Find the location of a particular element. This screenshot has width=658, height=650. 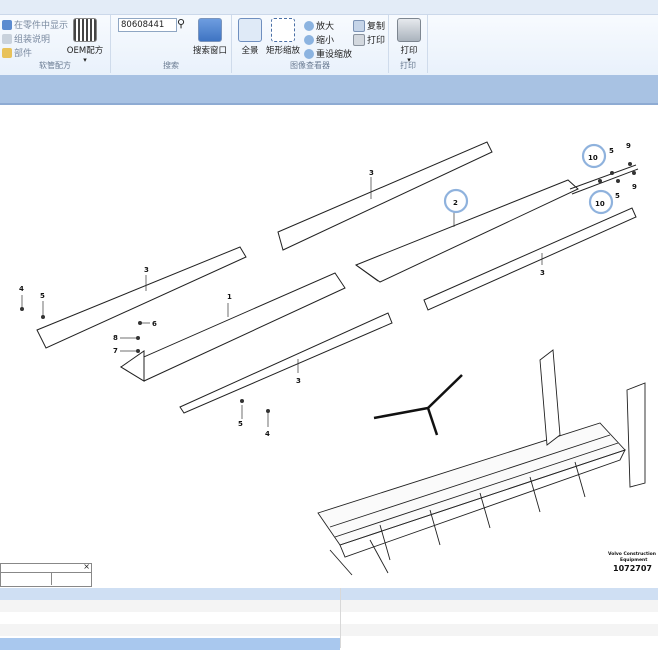

zoom-in-button: 放大 is located at coordinates (319, 25).